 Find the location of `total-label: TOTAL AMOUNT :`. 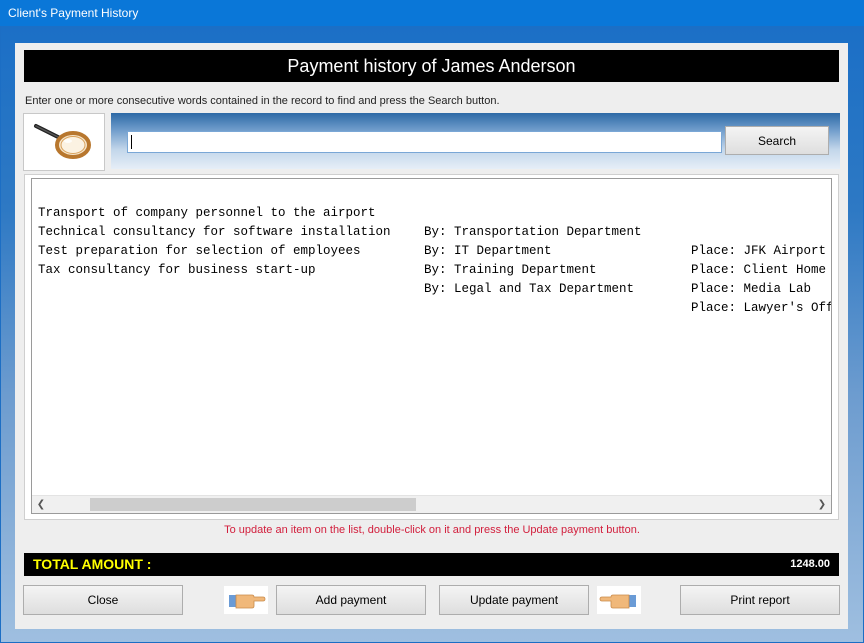

total-label: TOTAL AMOUNT : is located at coordinates (92, 564).